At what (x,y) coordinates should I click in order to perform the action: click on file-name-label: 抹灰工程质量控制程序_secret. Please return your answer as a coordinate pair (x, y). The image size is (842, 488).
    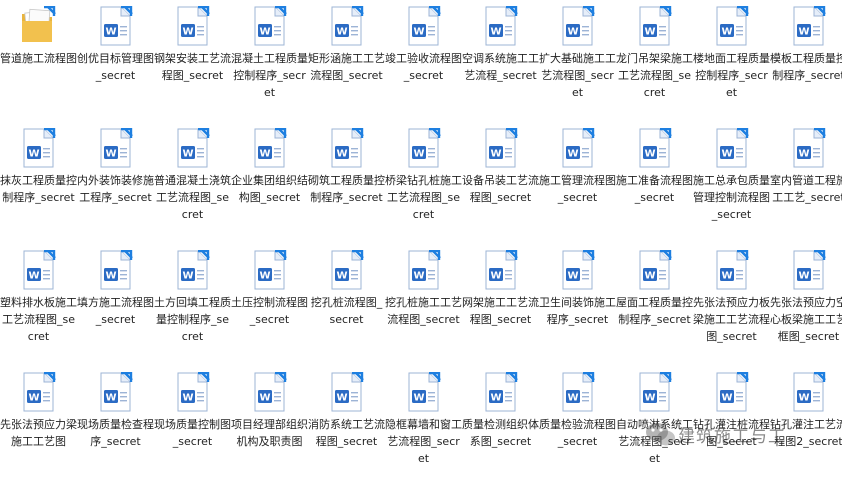
    Looking at the image, I should click on (38, 189).